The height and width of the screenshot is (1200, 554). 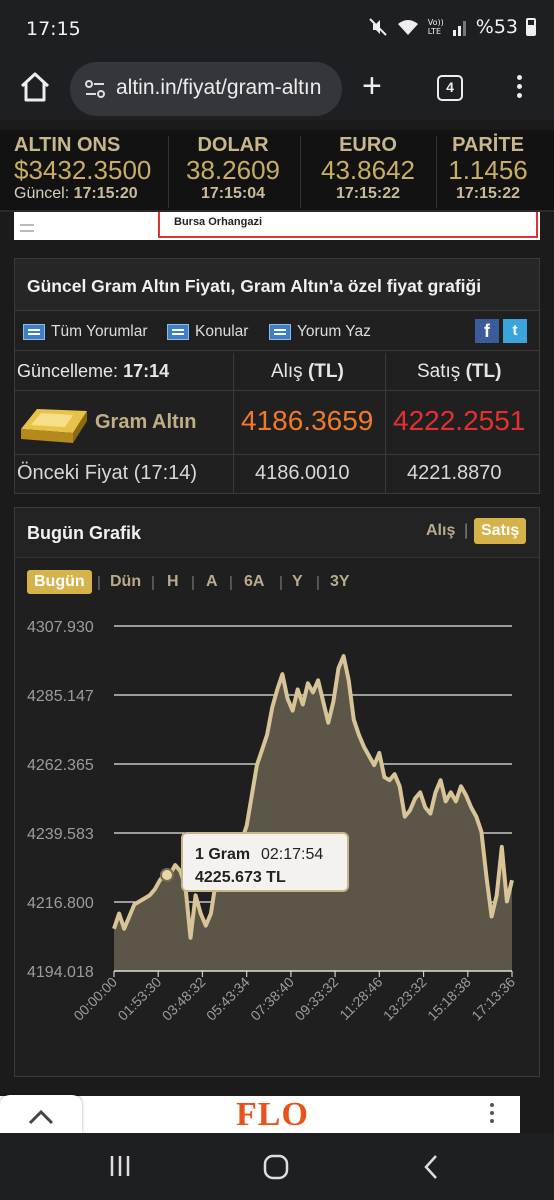 I want to click on sell-header: Satış (TL), so click(x=459, y=372).